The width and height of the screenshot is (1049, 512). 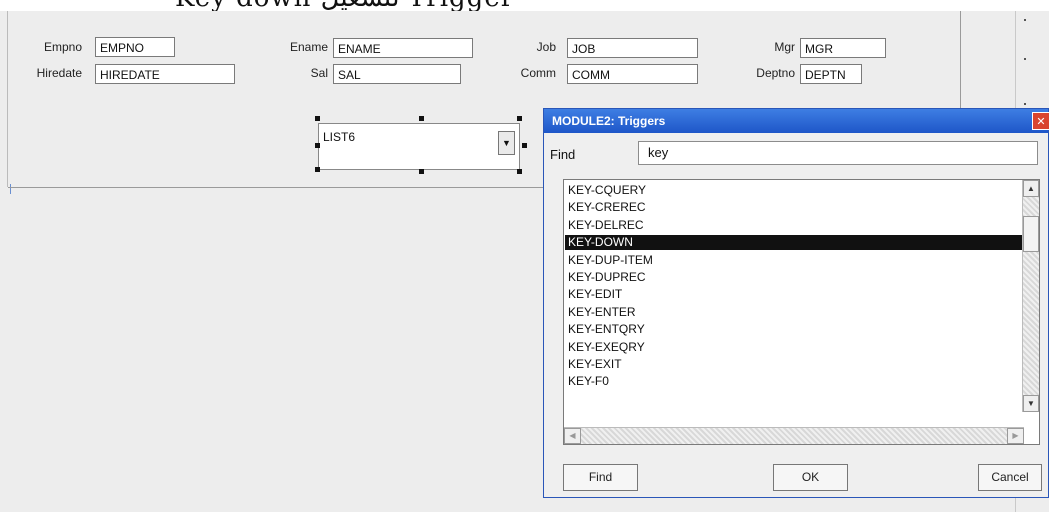 I want to click on scroll-thumb, so click(x=1031, y=234).